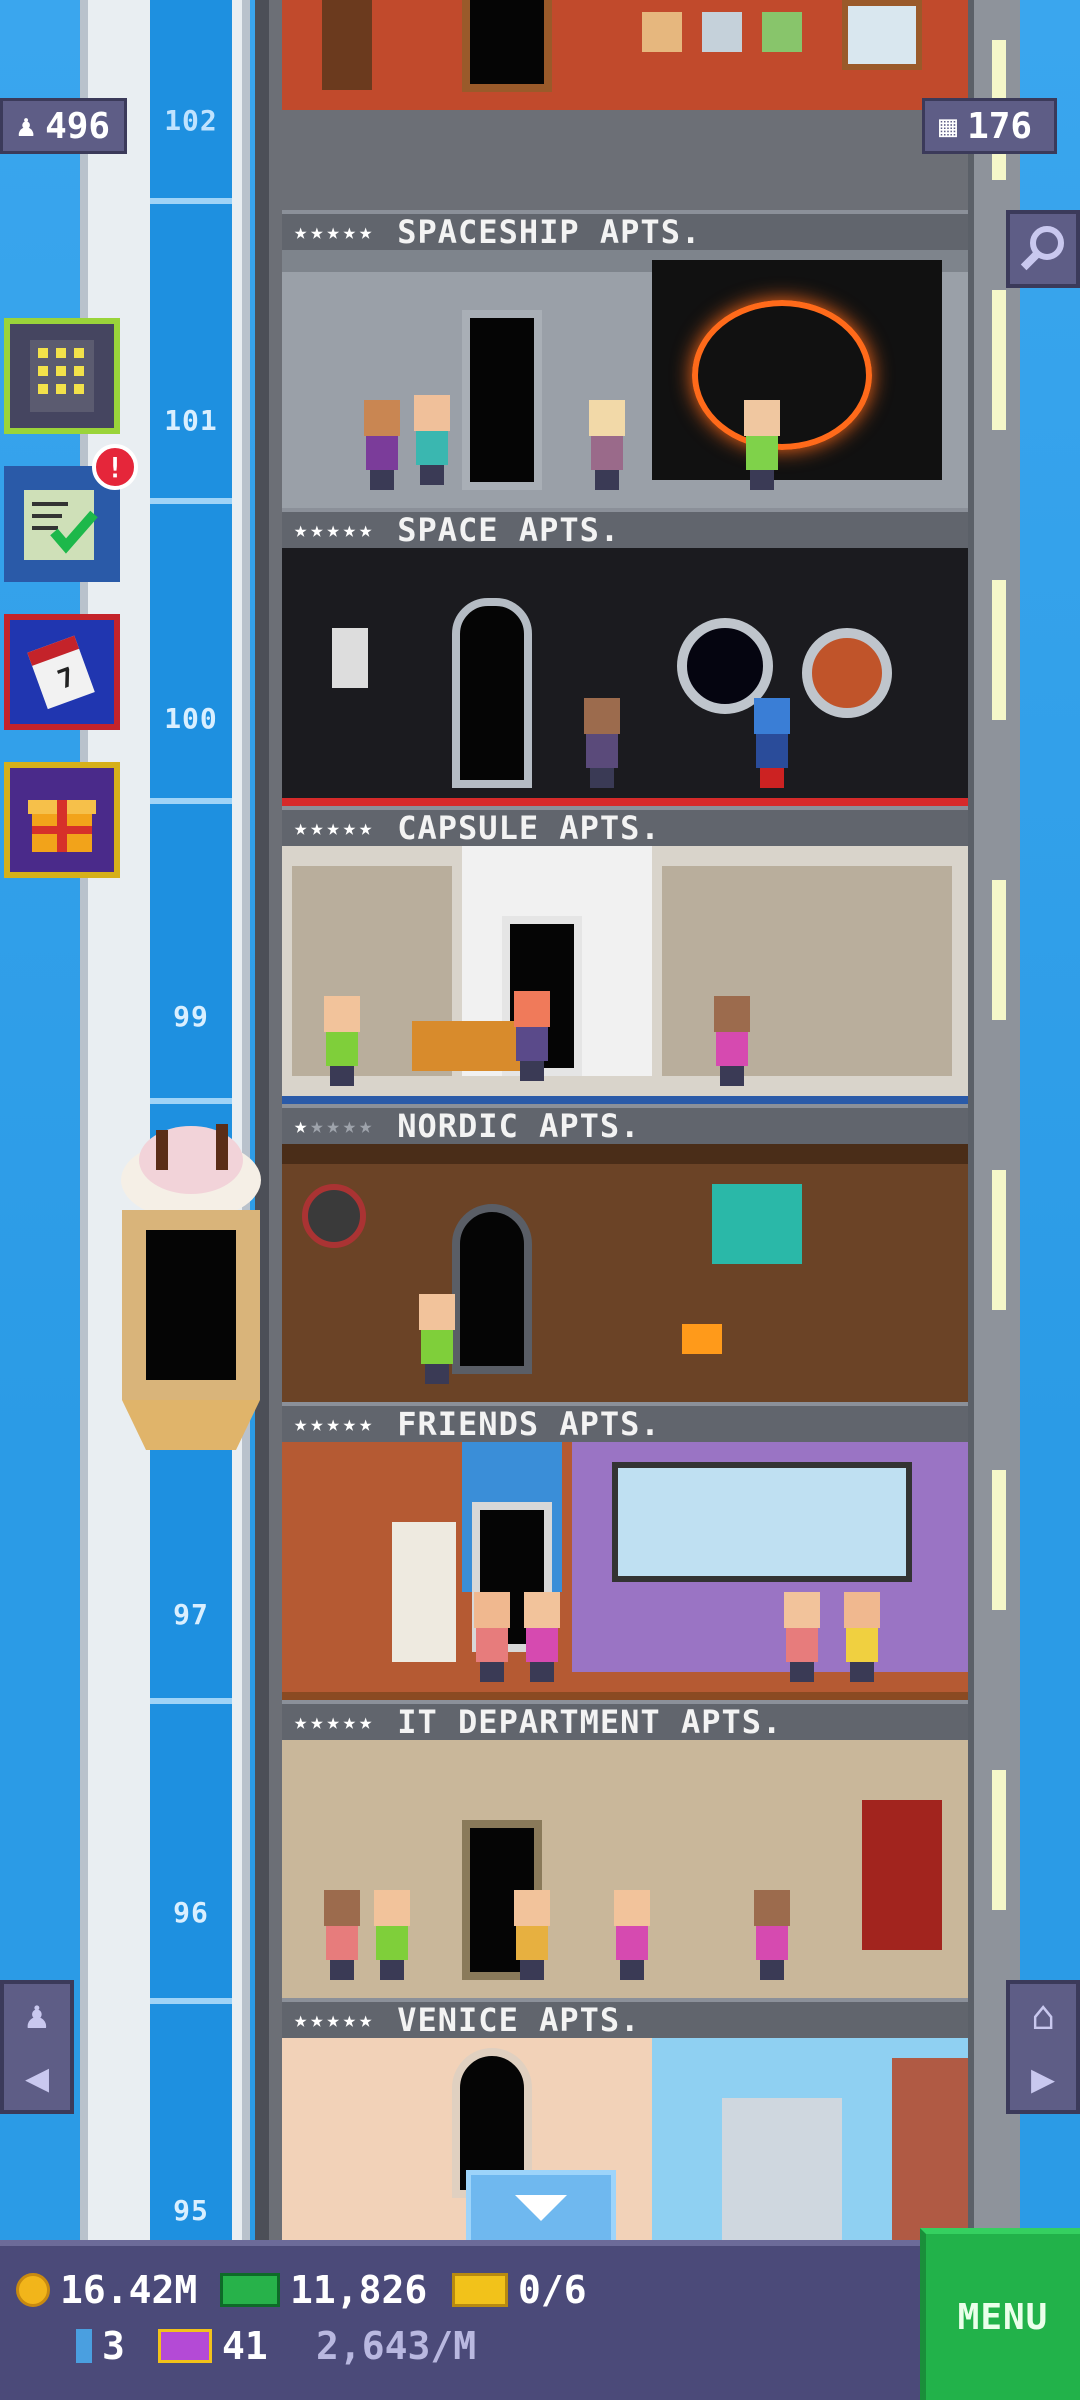  Describe the element at coordinates (129, 2290) in the screenshot. I see `coins-value: 16.42M` at that location.